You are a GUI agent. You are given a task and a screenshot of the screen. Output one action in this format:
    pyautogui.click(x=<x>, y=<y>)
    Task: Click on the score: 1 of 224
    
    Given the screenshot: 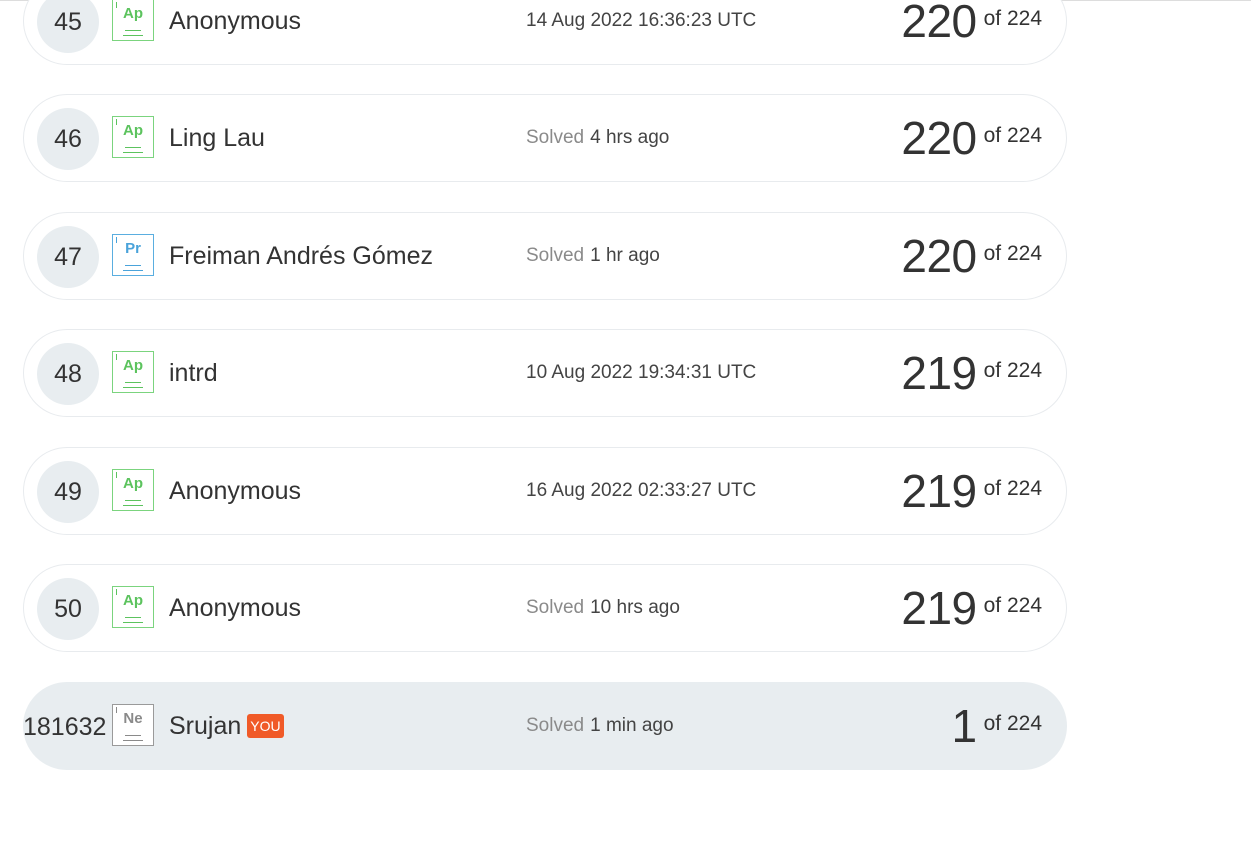 What is the action you would take?
    pyautogui.click(x=996, y=726)
    